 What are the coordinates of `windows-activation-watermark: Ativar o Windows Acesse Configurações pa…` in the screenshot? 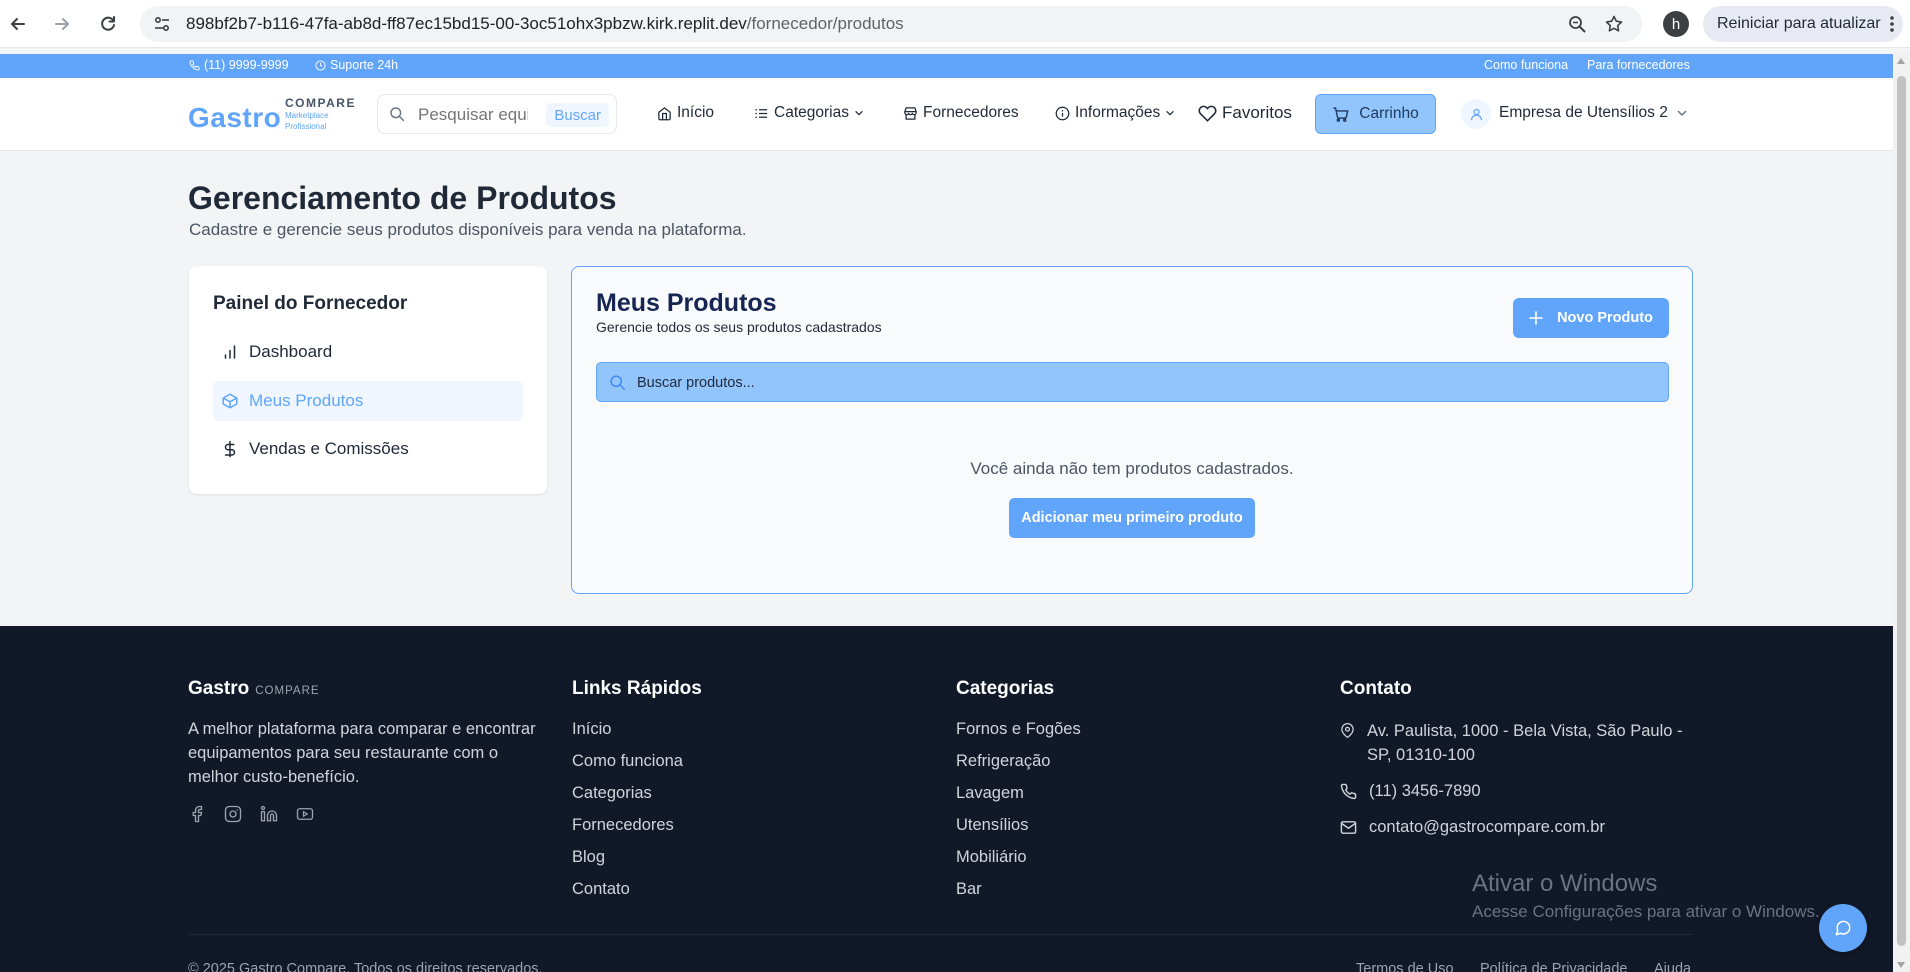 It's located at (1646, 896).